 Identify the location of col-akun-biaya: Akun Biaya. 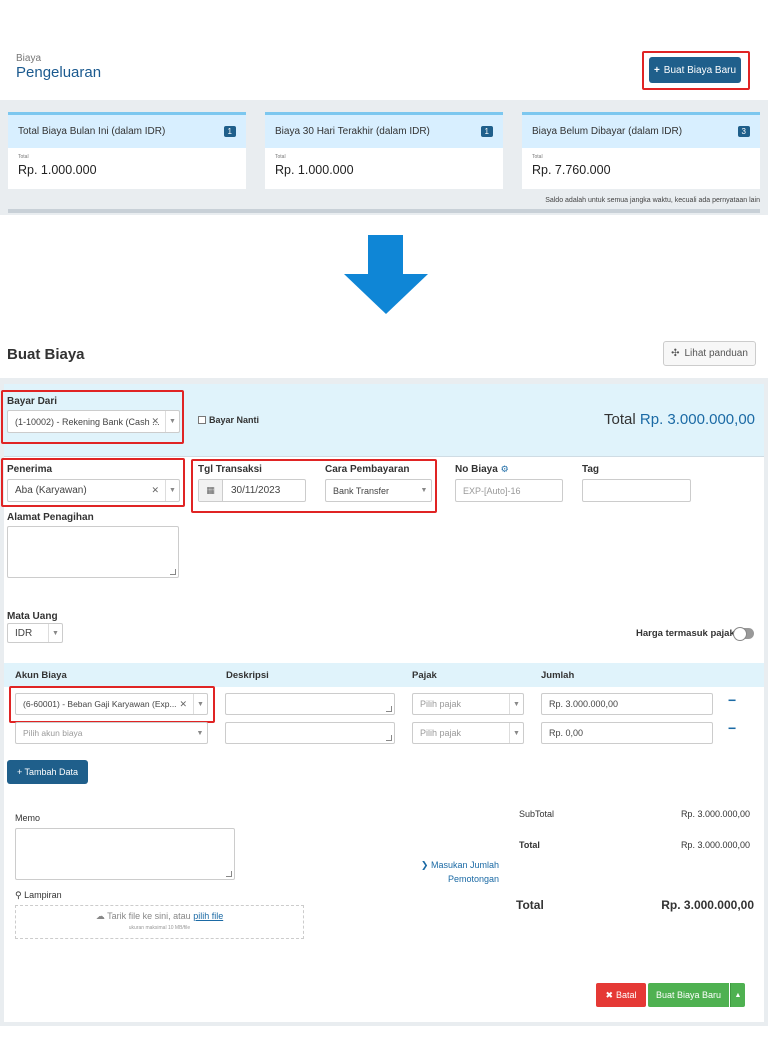
(41, 675).